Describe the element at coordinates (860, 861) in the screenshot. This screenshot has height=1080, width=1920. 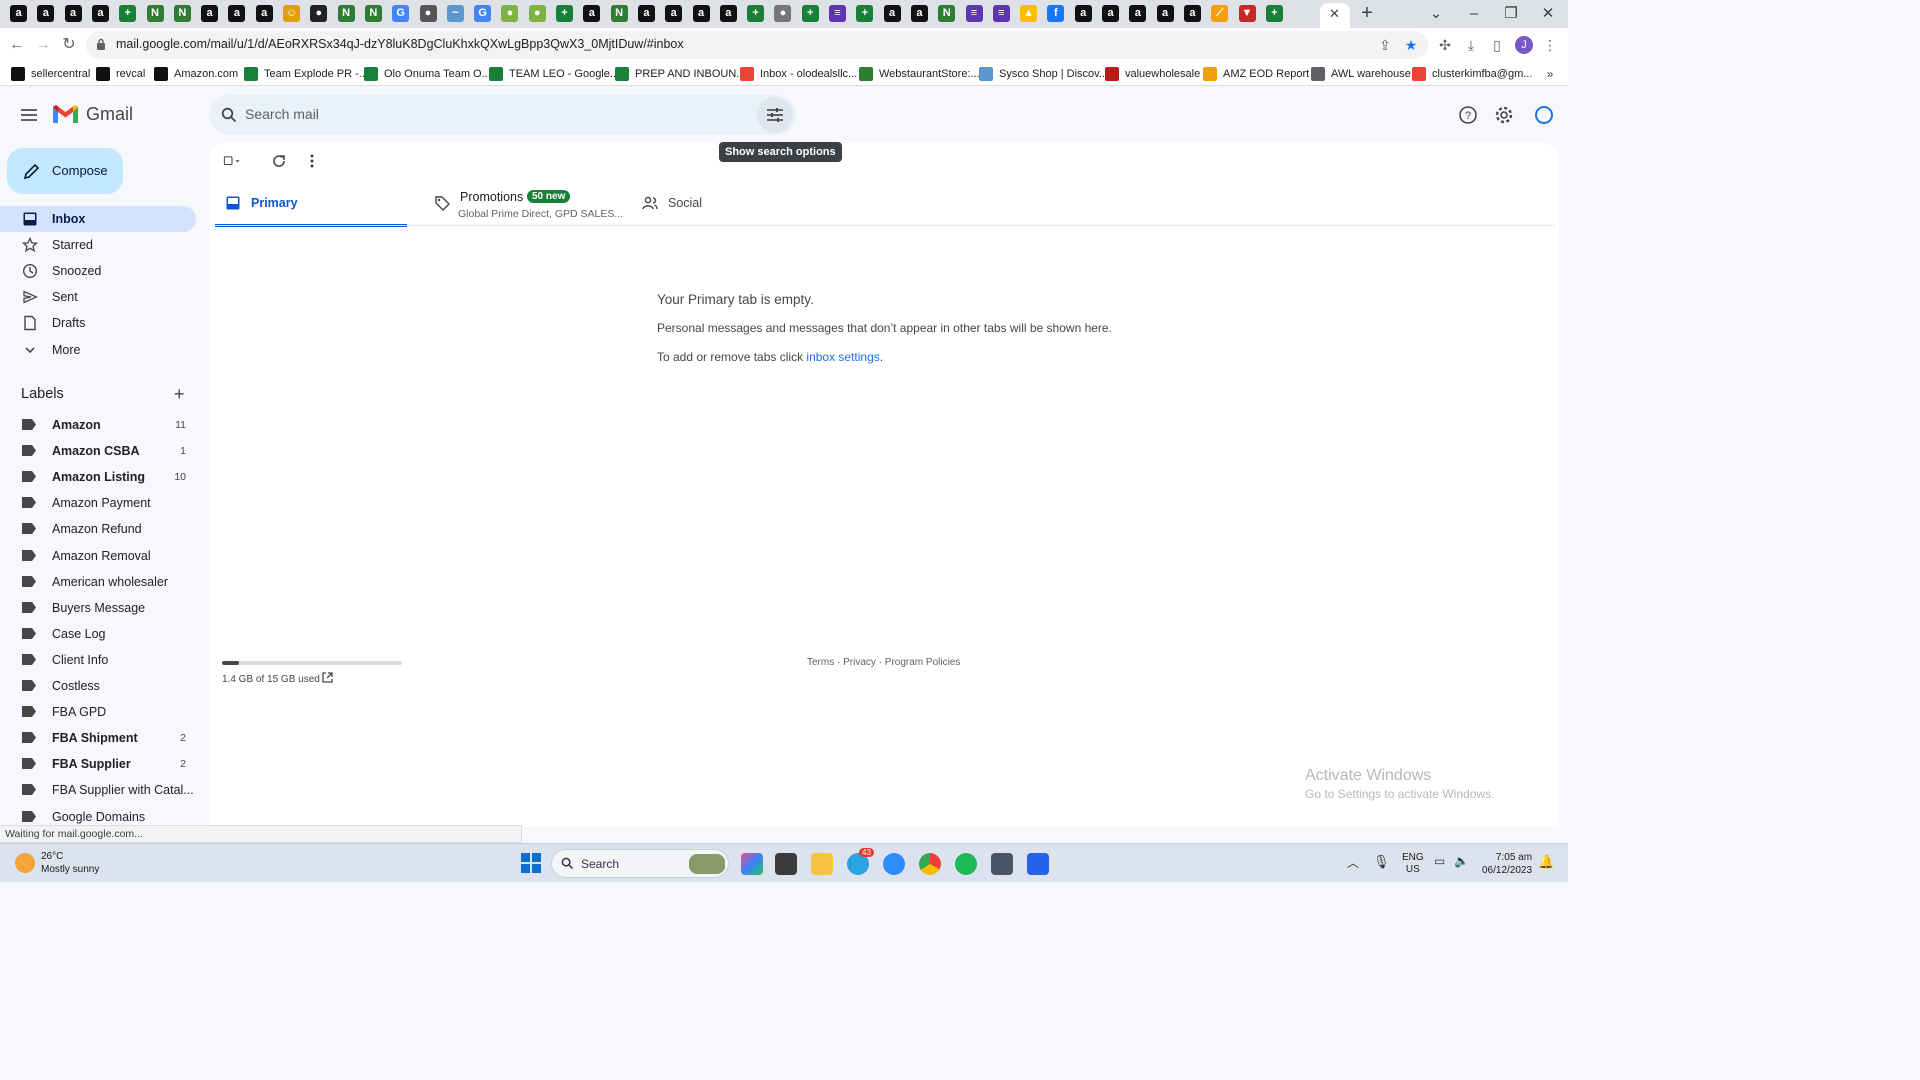
I see `telegram-icon: 43` at that location.